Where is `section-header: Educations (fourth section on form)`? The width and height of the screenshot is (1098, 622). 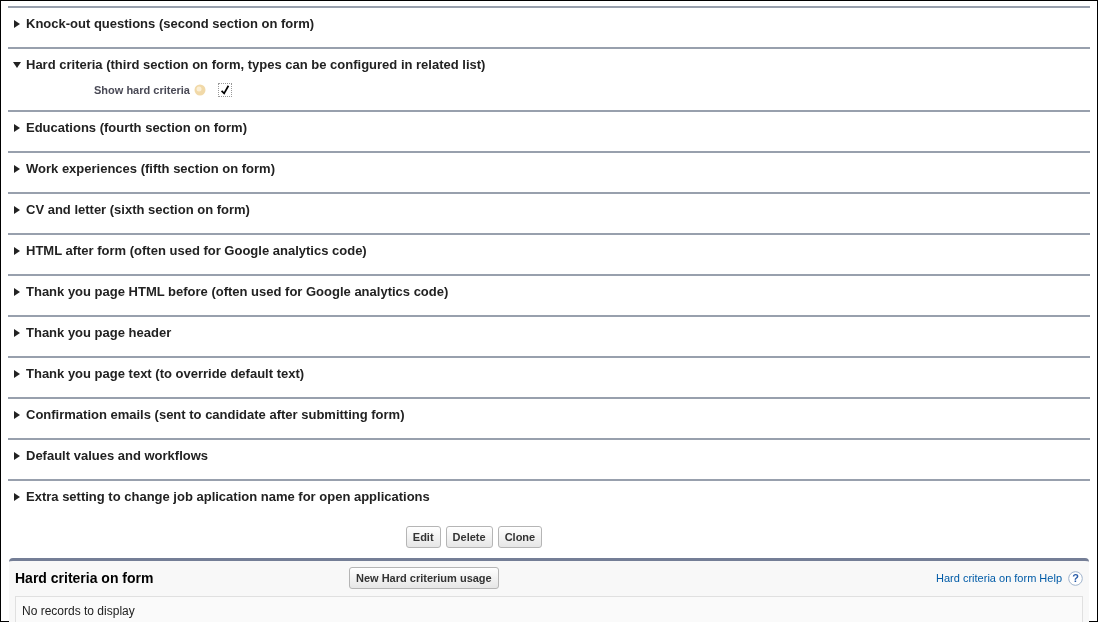 section-header: Educations (fourth section on form) is located at coordinates (551, 128).